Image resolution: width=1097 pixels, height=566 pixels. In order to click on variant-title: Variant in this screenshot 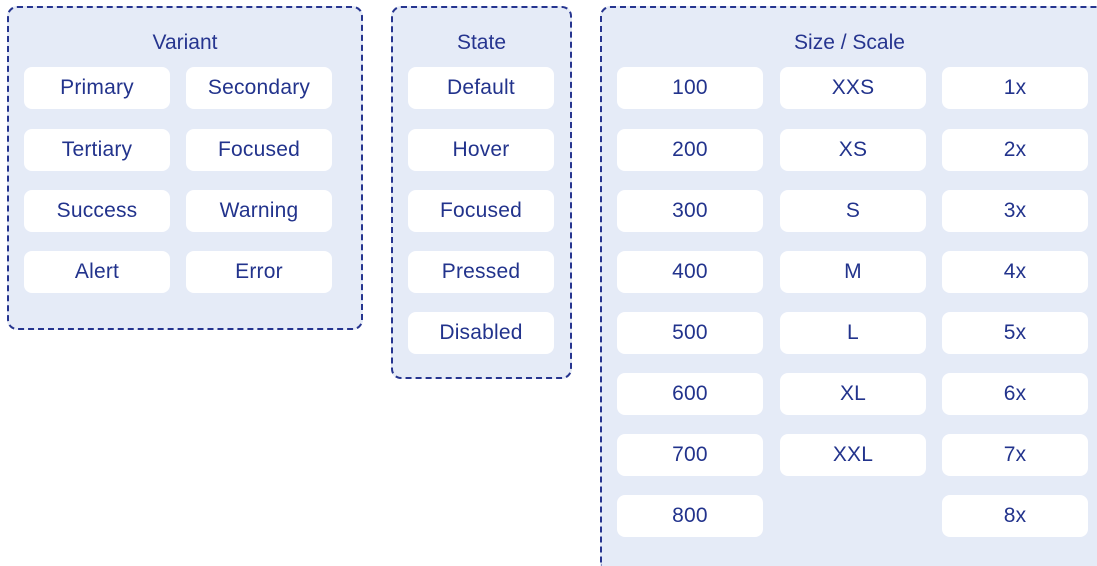, I will do `click(185, 42)`.